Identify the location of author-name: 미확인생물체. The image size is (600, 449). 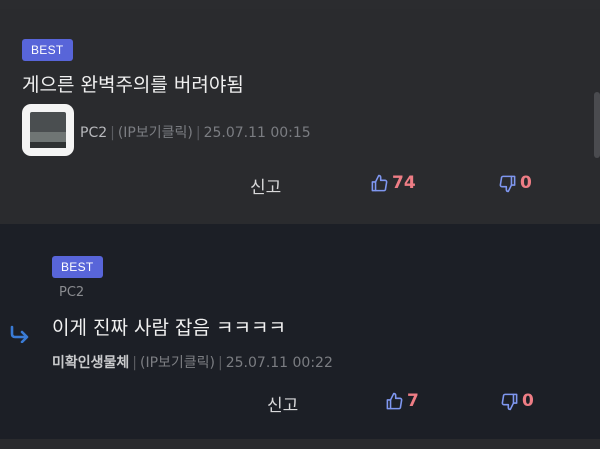
(90, 363).